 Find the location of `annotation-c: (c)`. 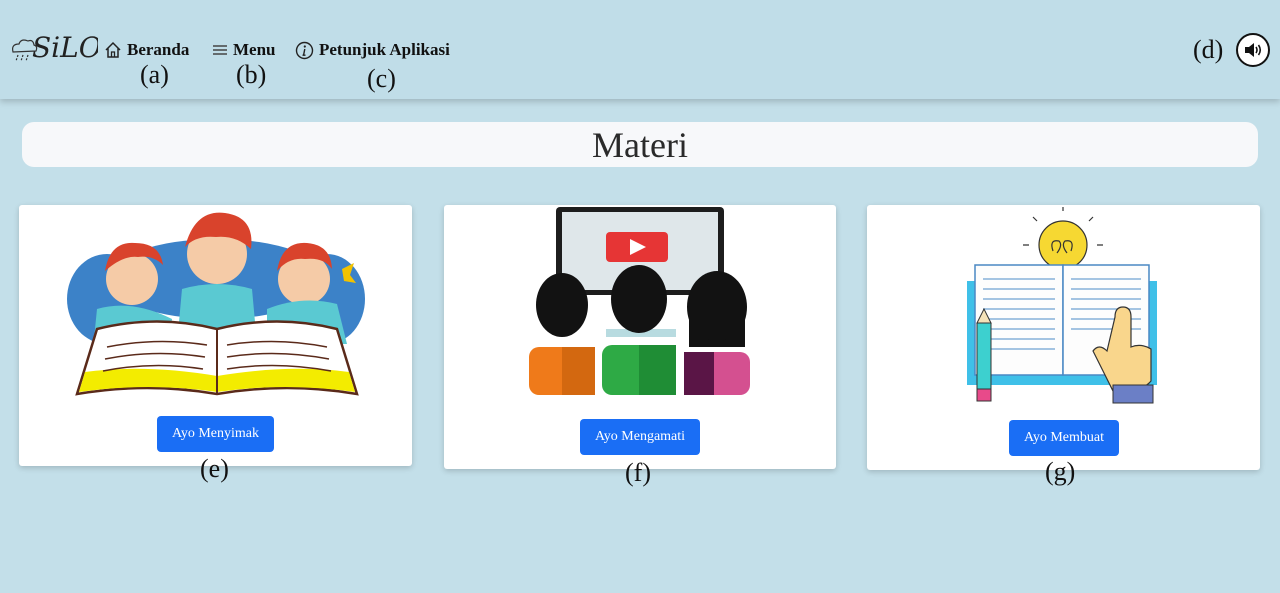

annotation-c: (c) is located at coordinates (381, 78).